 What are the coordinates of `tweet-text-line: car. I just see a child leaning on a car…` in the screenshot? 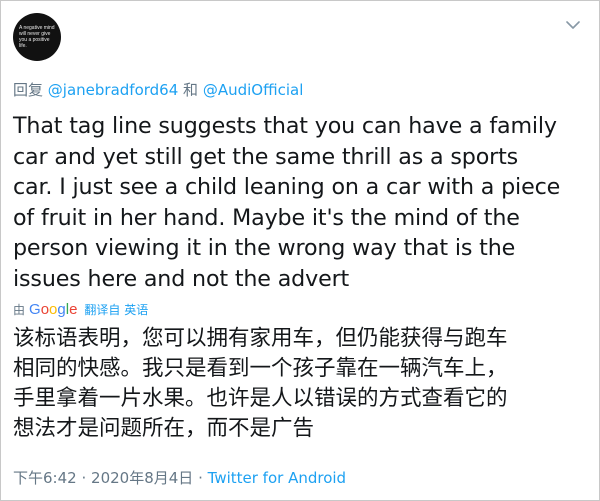 It's located at (287, 187).